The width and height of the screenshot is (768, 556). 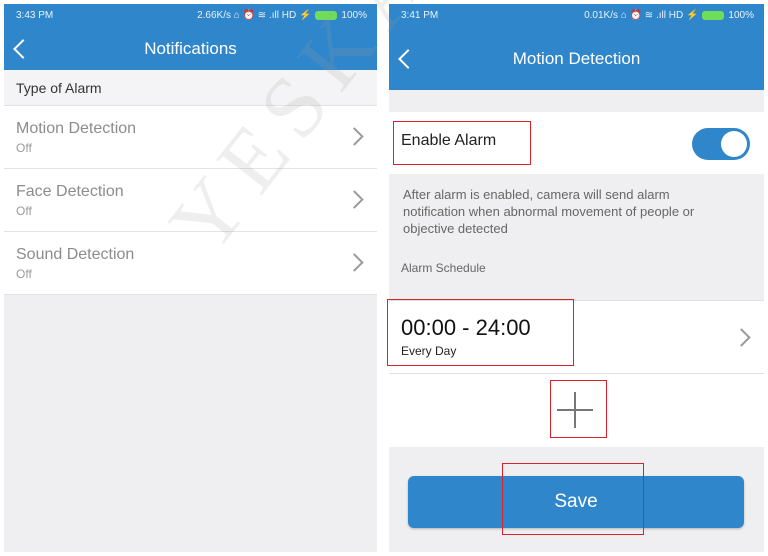 I want to click on enable-alarm-toggle, so click(x=721, y=144).